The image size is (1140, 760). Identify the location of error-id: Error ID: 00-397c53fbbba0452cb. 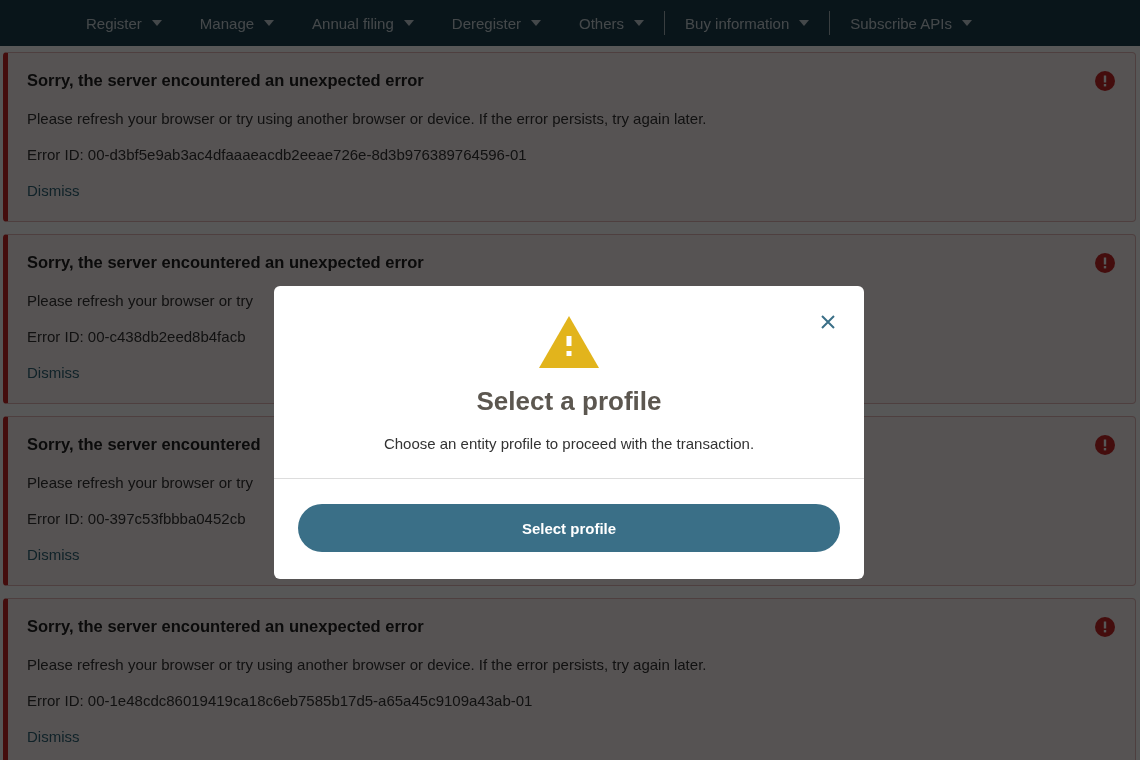
(136, 518).